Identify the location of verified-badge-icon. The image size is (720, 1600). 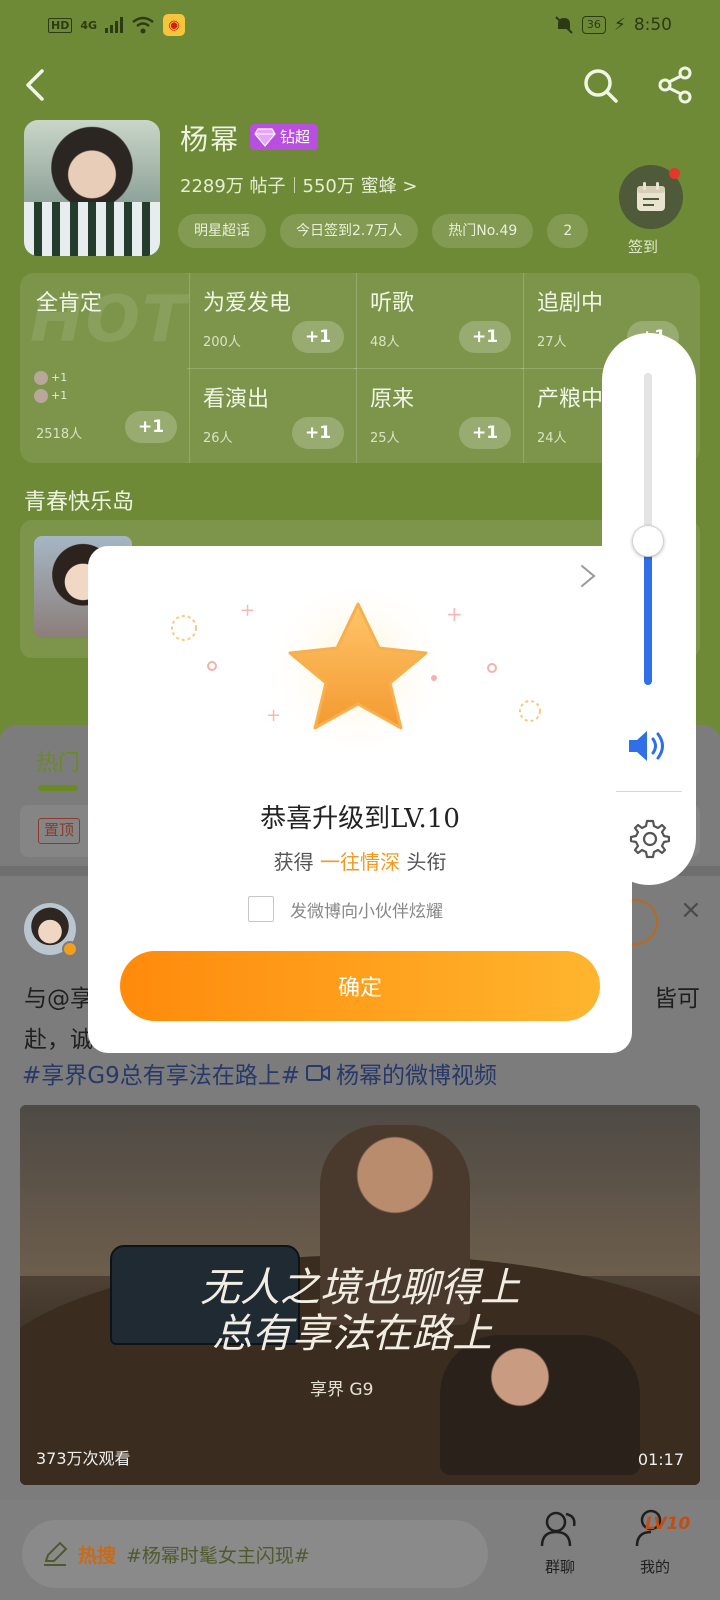
(70, 949).